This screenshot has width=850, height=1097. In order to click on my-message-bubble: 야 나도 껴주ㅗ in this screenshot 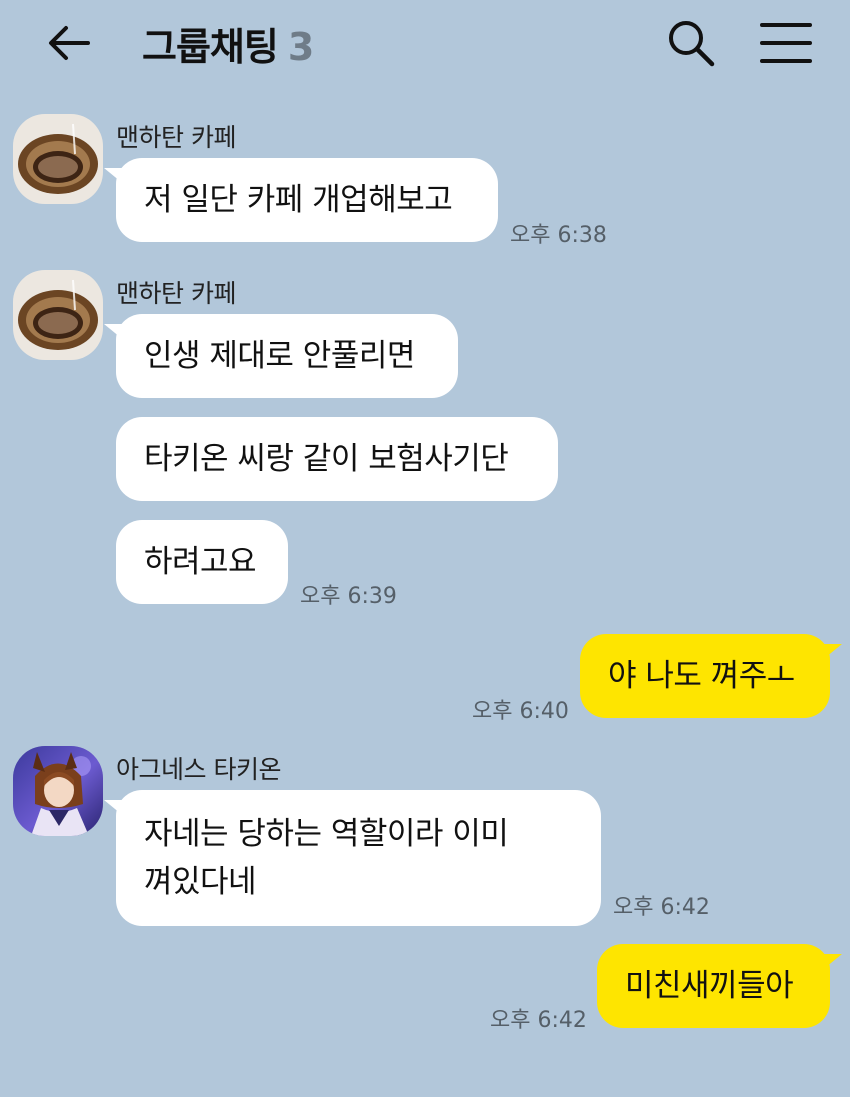, I will do `click(711, 676)`.